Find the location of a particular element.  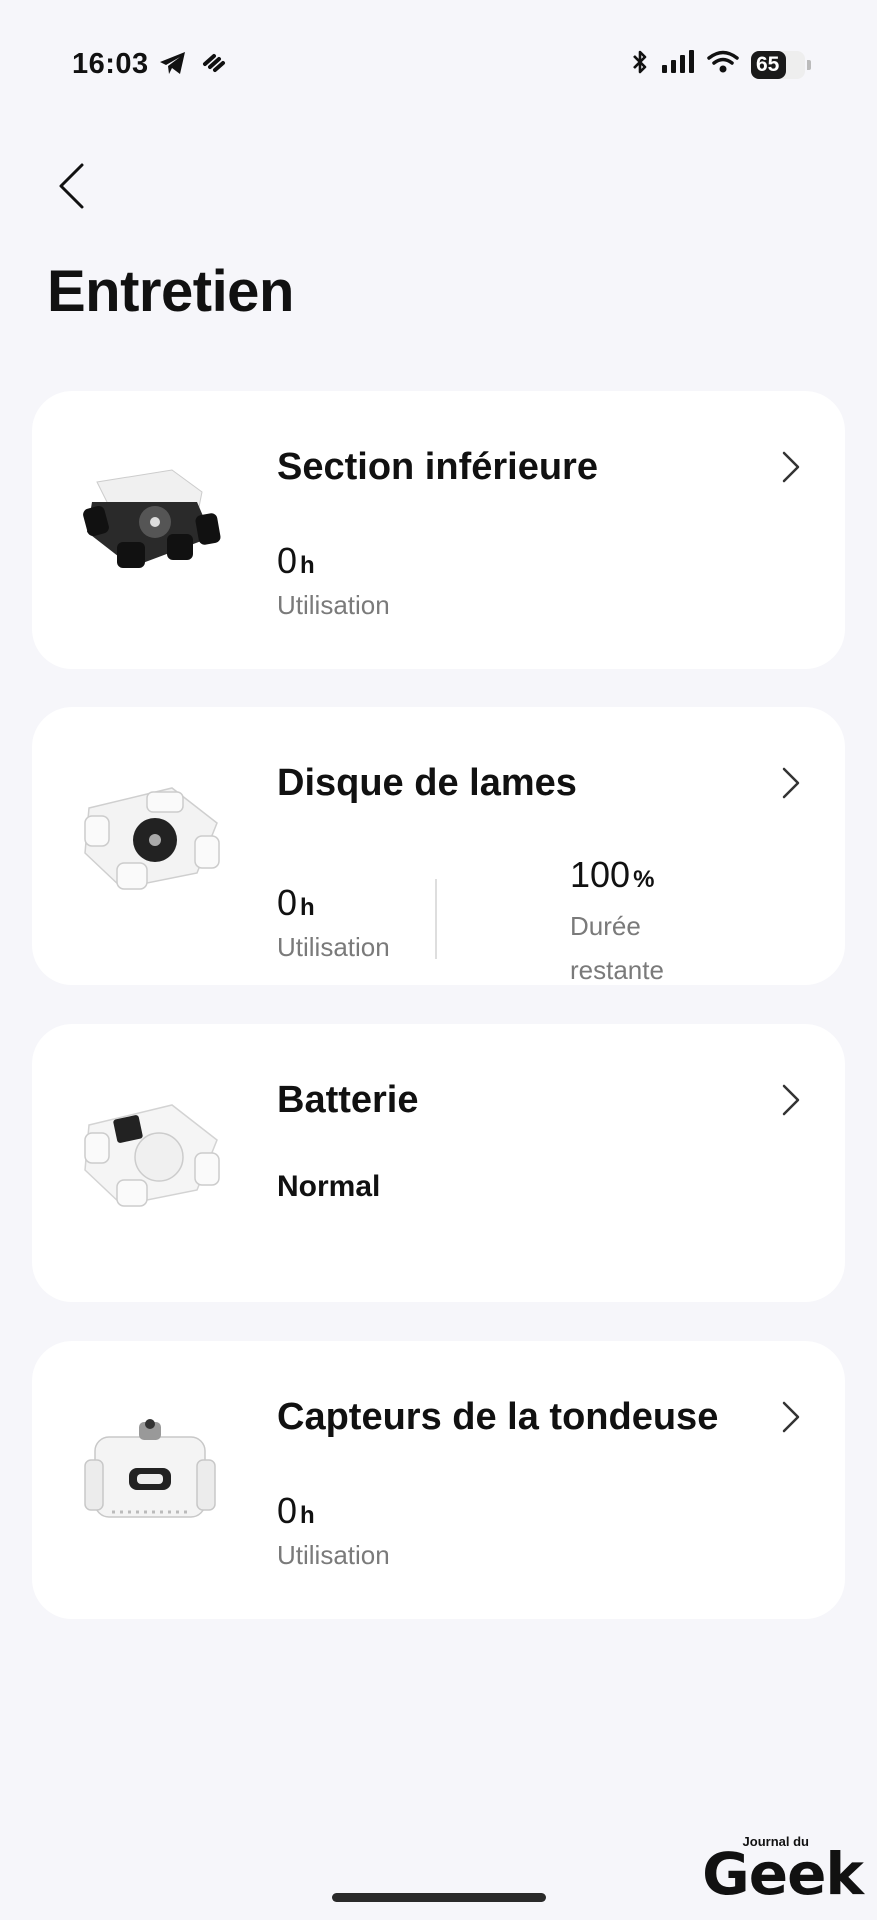

status-bar: 16:03 65 is located at coordinates (438, 65).